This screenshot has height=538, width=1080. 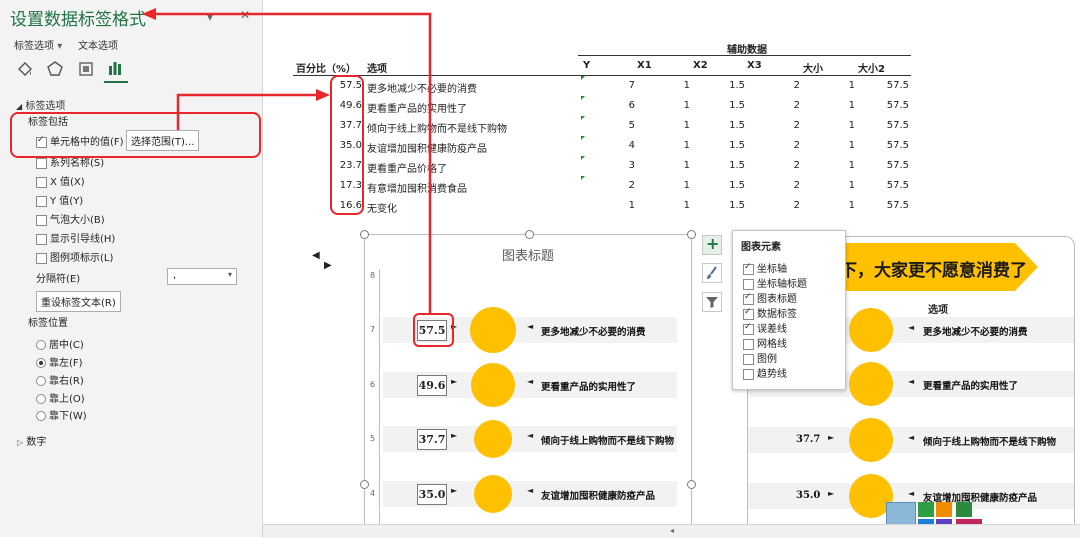 What do you see at coordinates (292, 163) in the screenshot?
I see `arrow-line-to-title` at bounding box center [292, 163].